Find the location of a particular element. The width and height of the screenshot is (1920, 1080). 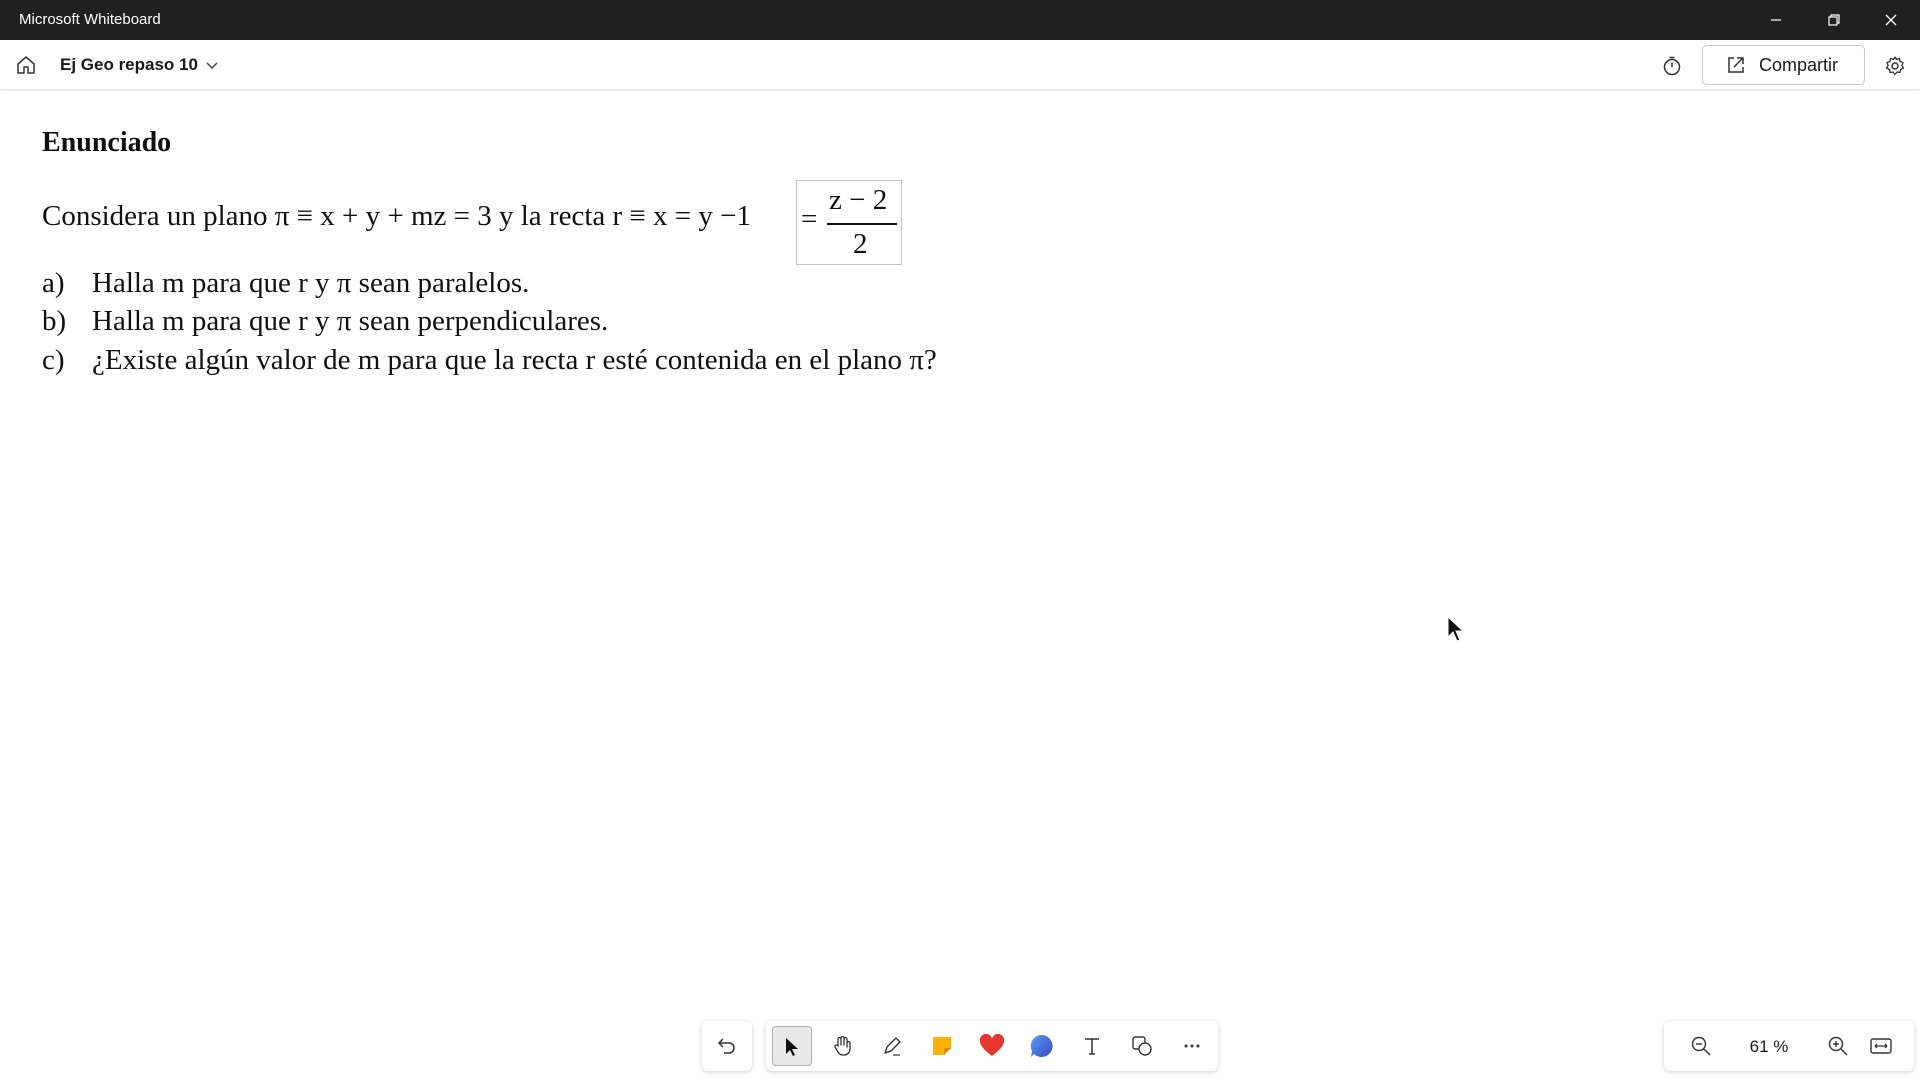

close-icon is located at coordinates (1891, 20).